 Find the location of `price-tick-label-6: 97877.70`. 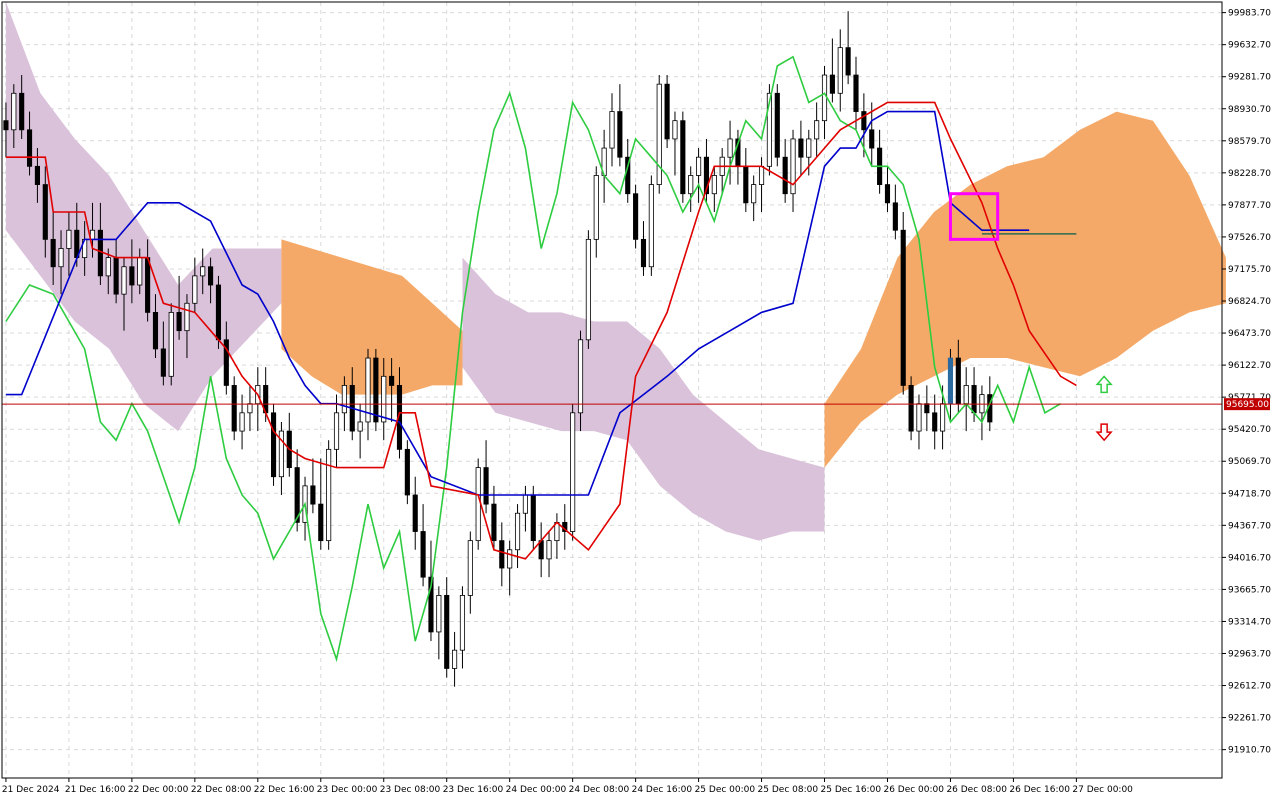

price-tick-label-6: 97877.70 is located at coordinates (1249, 206).